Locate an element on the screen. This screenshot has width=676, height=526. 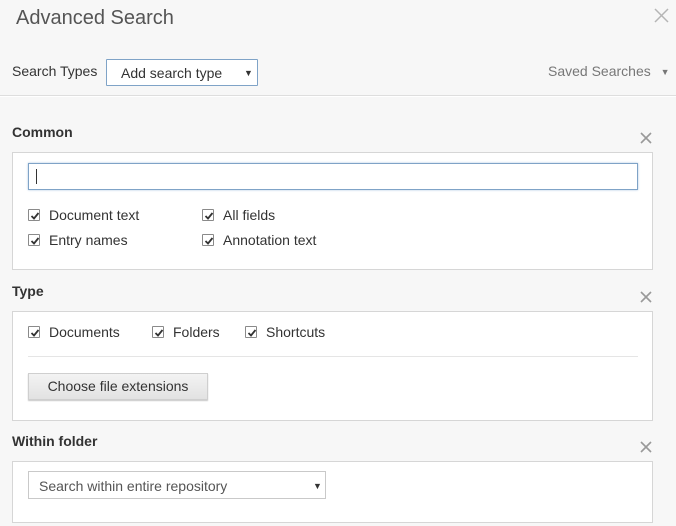
checkbox-label: Folders is located at coordinates (196, 332).